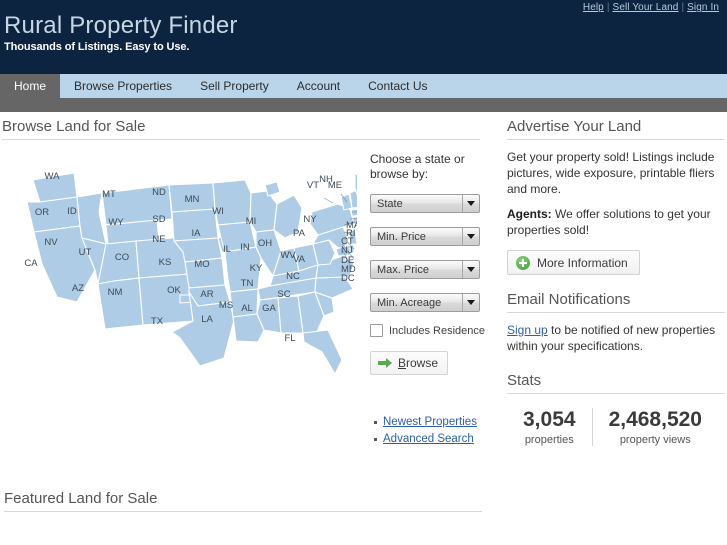  What do you see at coordinates (363, 105) in the screenshot?
I see `nav-underbar` at bounding box center [363, 105].